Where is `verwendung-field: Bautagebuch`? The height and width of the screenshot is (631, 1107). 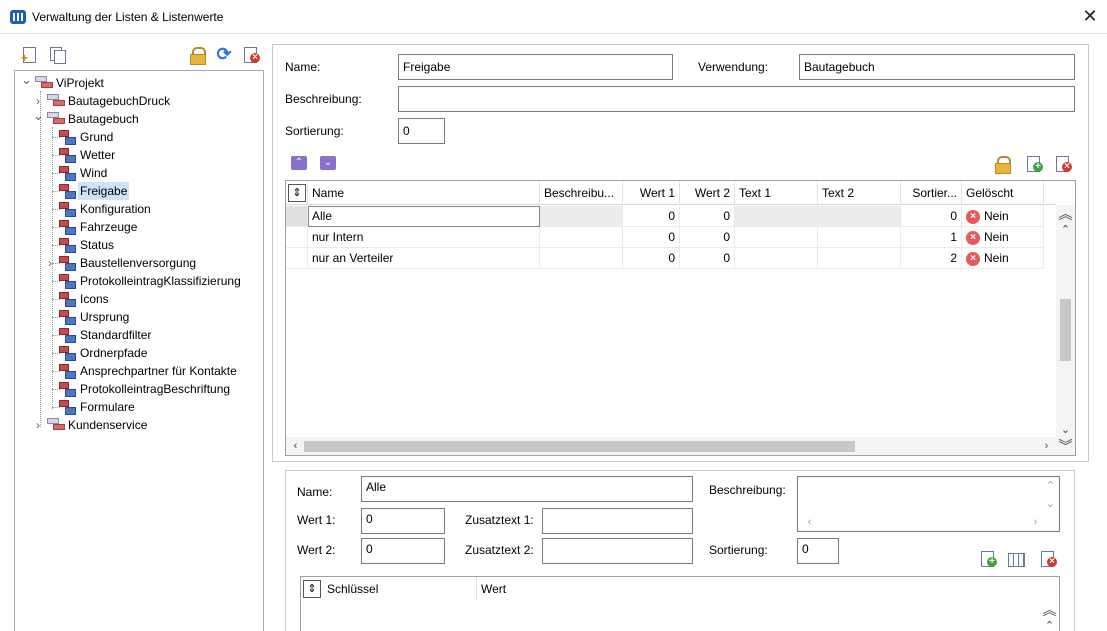
verwendung-field: Bautagebuch is located at coordinates (937, 67).